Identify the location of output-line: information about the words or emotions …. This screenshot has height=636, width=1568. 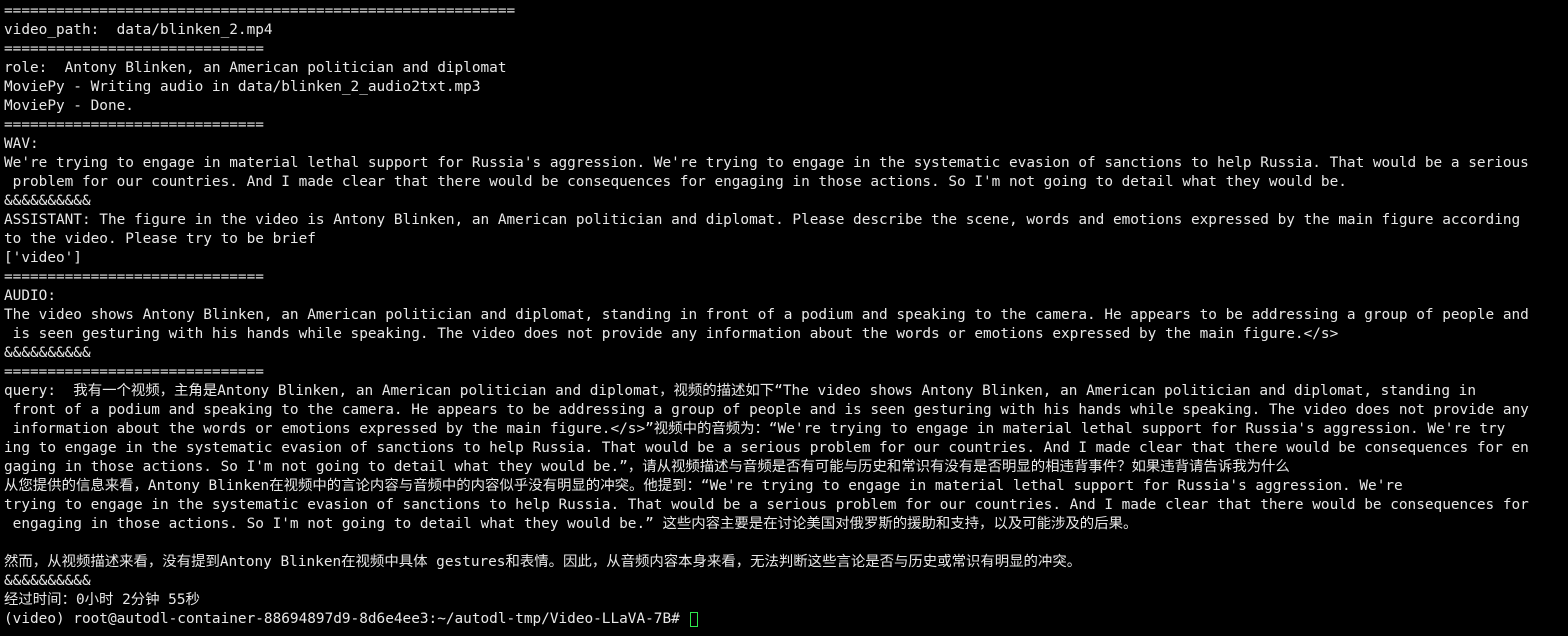
(755, 429).